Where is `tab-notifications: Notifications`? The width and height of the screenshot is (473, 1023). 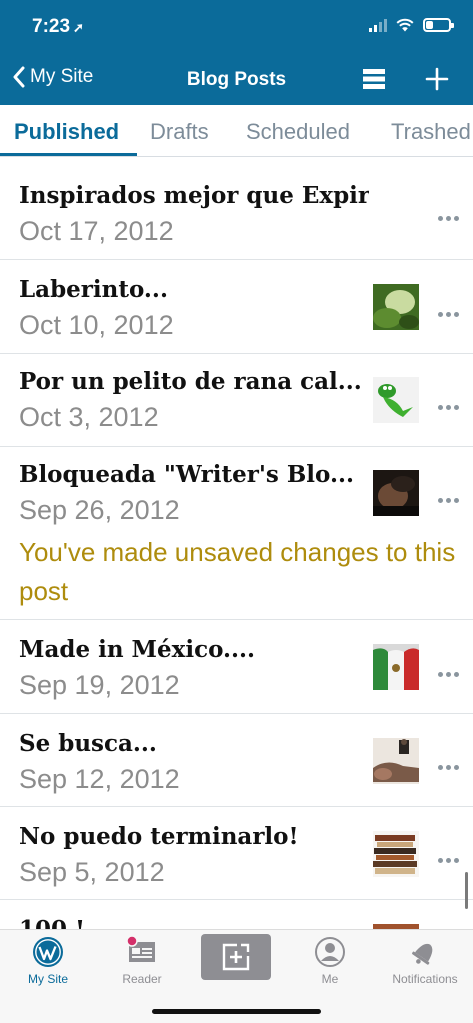 tab-notifications: Notifications is located at coordinates (425, 961).